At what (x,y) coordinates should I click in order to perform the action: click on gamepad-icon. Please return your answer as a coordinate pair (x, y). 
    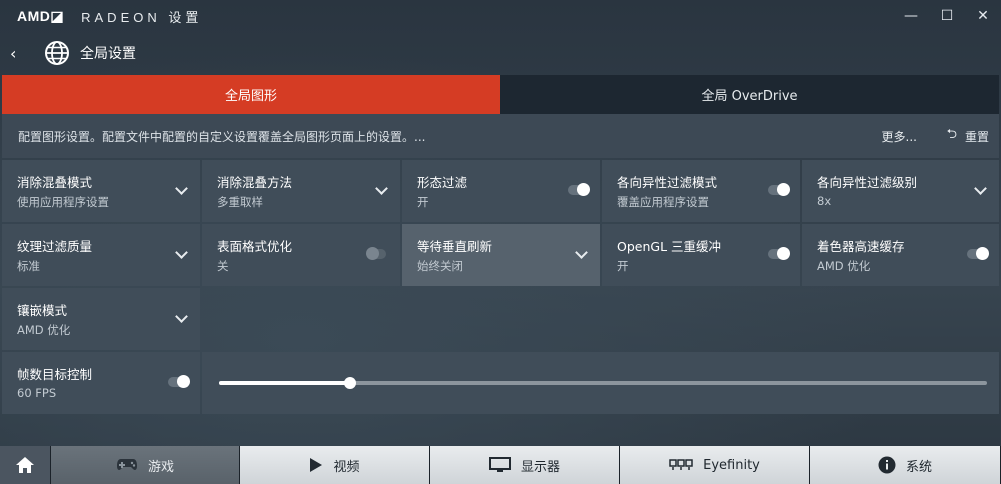
    Looking at the image, I should click on (127, 465).